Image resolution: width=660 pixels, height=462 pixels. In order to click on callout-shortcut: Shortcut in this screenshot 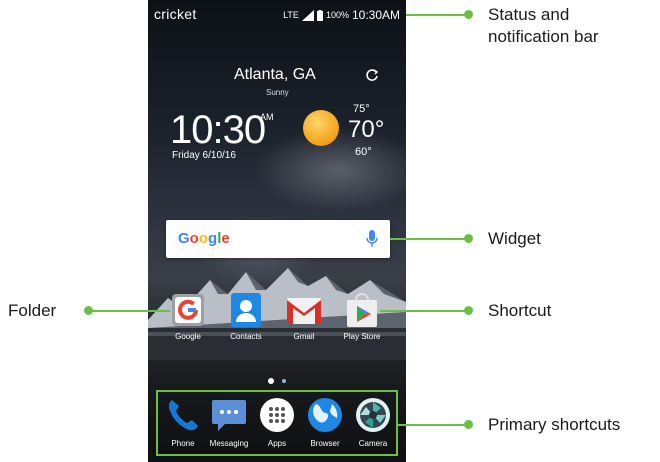, I will do `click(520, 310)`.